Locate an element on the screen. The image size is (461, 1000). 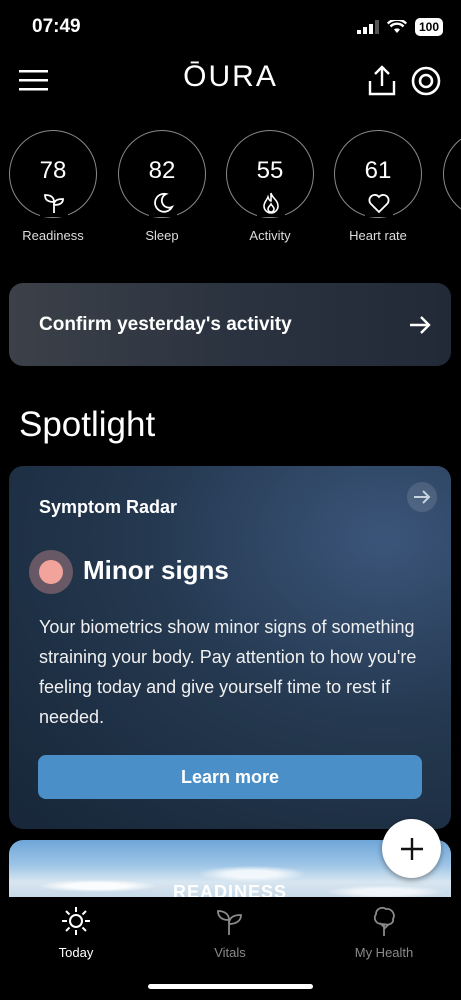
confirm-activity-card: Confirm yesterday's activity is located at coordinates (230, 324).